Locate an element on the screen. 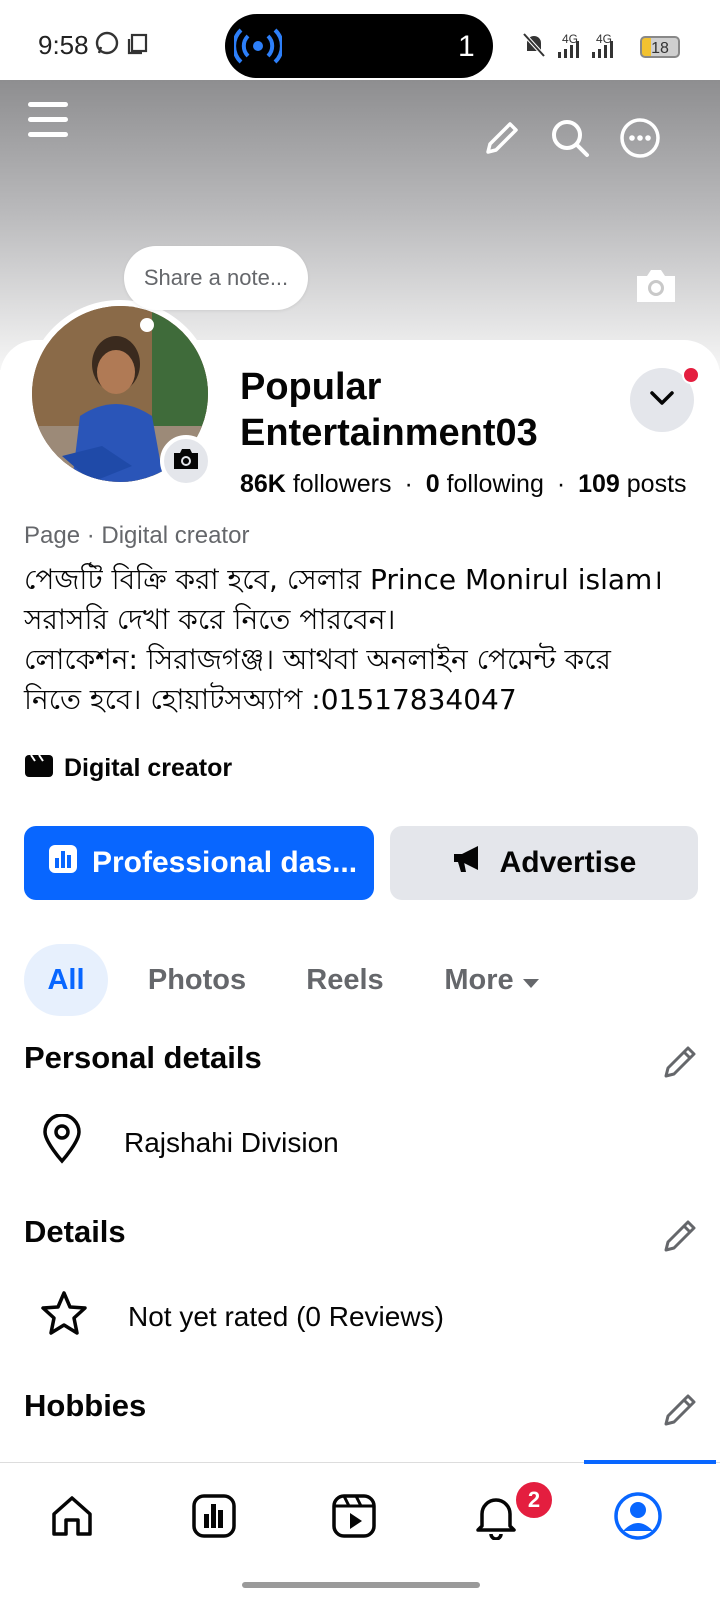 The width and height of the screenshot is (720, 1600). dashboard-chart-icon is located at coordinates (63, 863).